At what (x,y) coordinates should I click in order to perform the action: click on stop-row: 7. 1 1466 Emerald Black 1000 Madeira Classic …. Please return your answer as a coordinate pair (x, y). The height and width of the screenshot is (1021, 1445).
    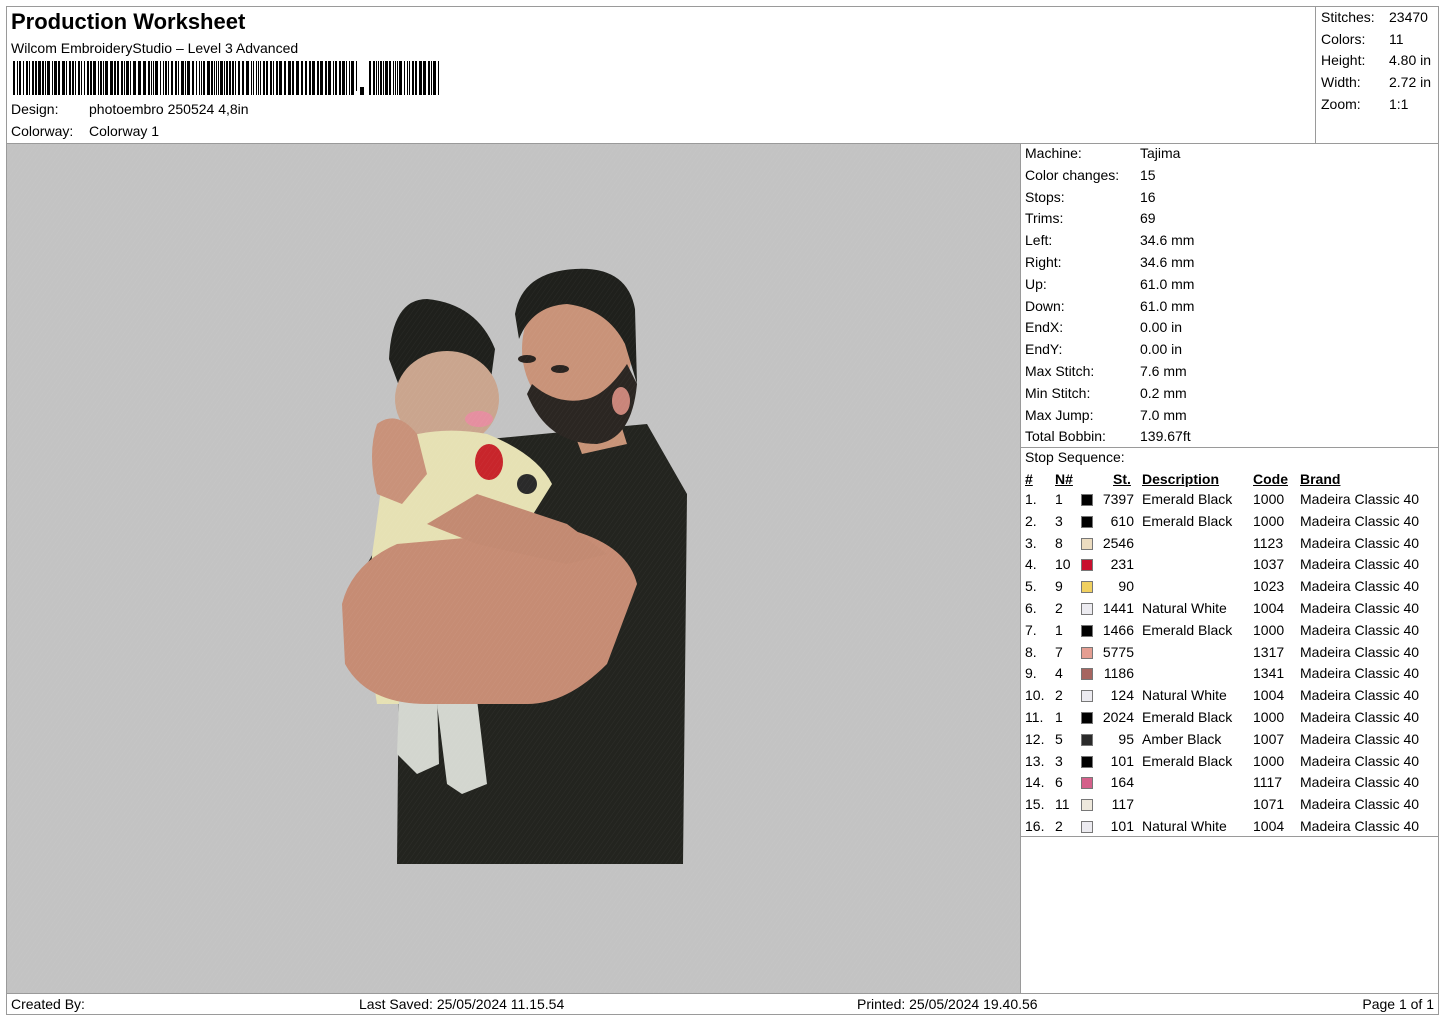
    Looking at the image, I should click on (1229, 633).